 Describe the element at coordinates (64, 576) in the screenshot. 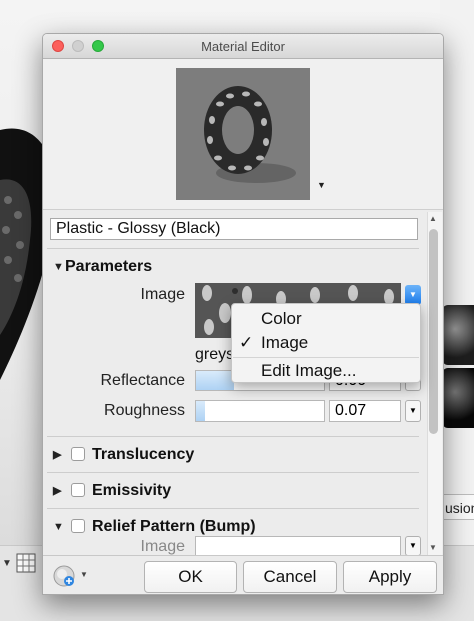

I see `add-material-icon` at that location.